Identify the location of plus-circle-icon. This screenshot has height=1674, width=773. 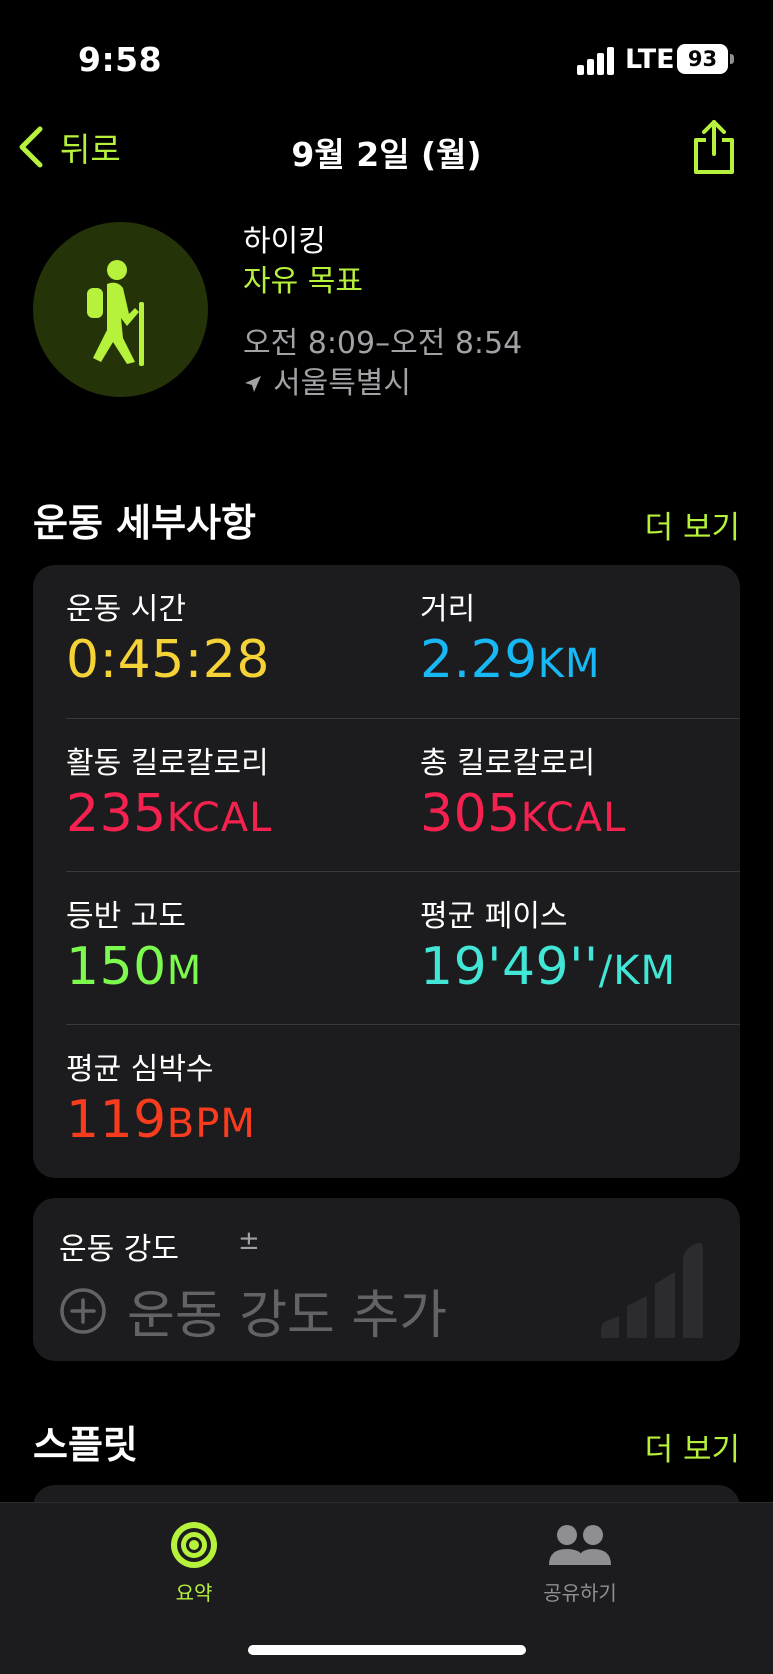
(83, 1310).